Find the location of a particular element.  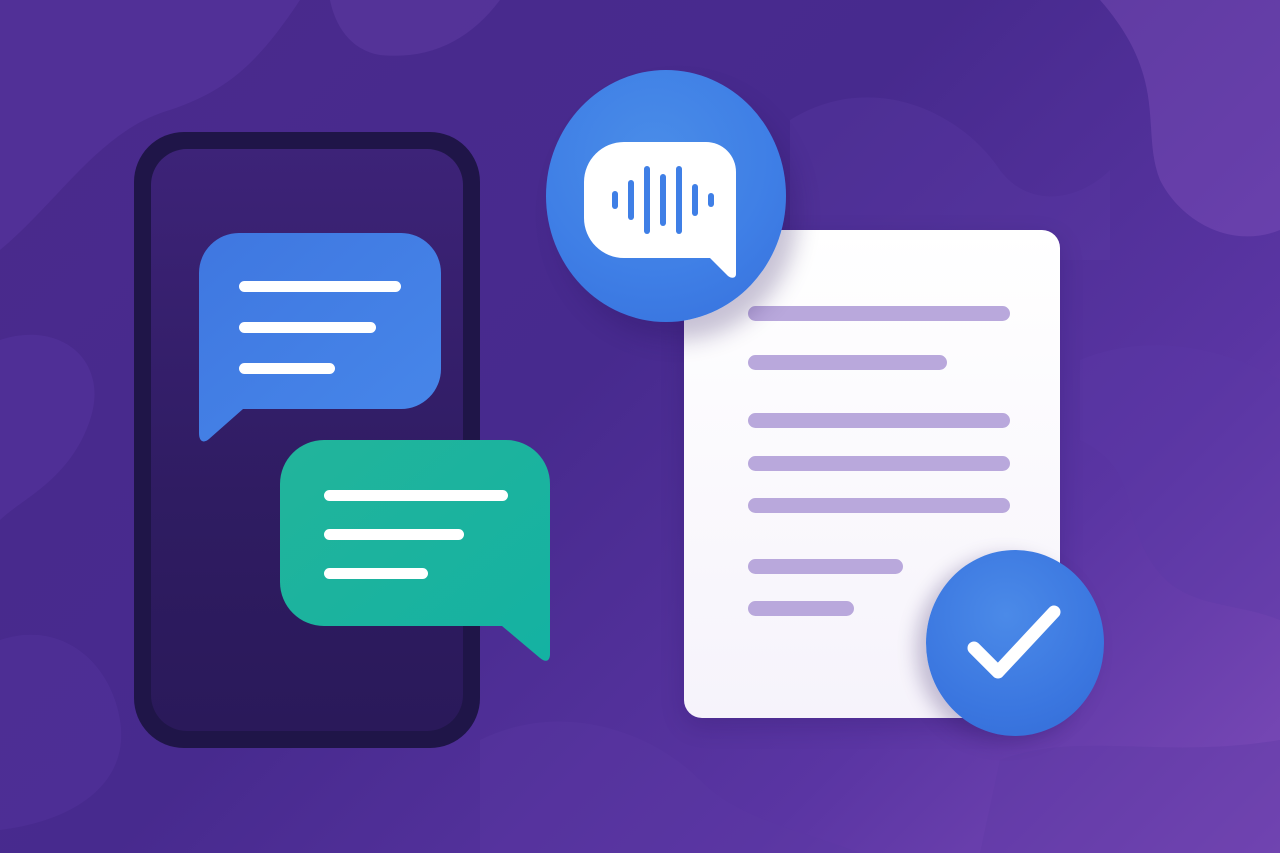

chat-bubble-incoming-shape is located at coordinates (320, 337).